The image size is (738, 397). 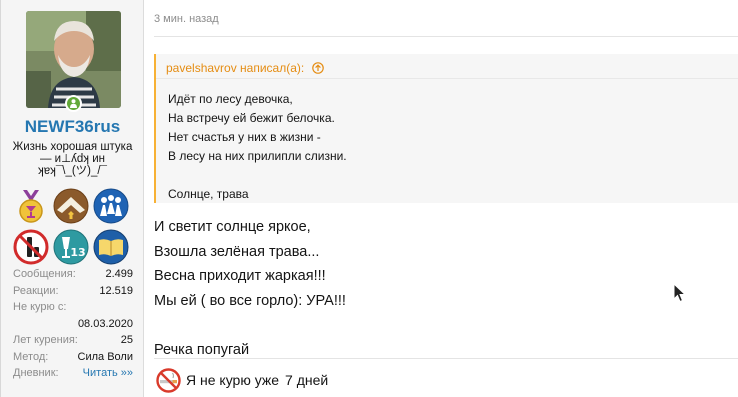 What do you see at coordinates (40, 307) in the screenshot?
I see `stat-label: Не курю с:` at bounding box center [40, 307].